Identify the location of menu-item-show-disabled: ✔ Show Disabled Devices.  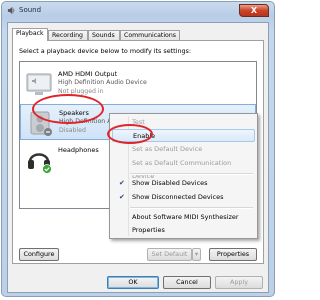
(183, 183).